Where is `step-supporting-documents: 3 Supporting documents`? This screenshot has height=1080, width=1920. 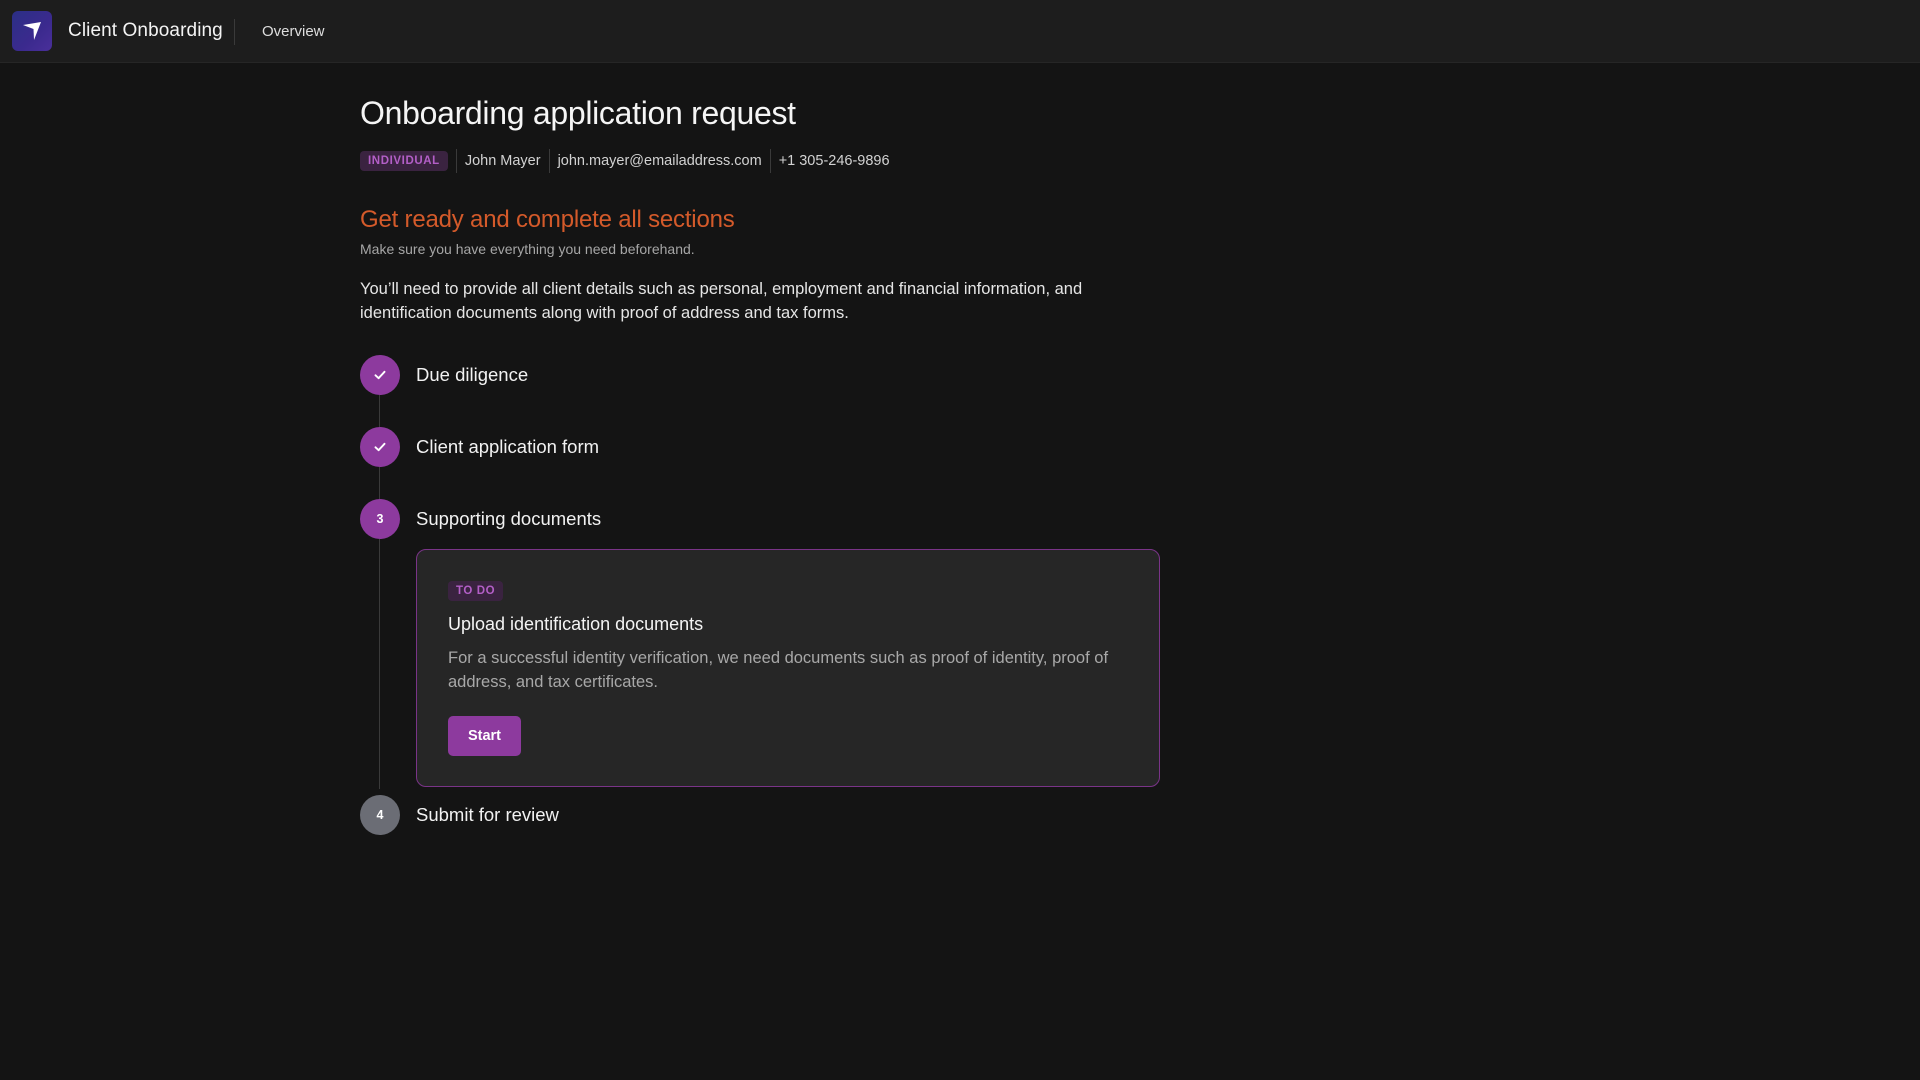 step-supporting-documents: 3 Supporting documents is located at coordinates (480, 519).